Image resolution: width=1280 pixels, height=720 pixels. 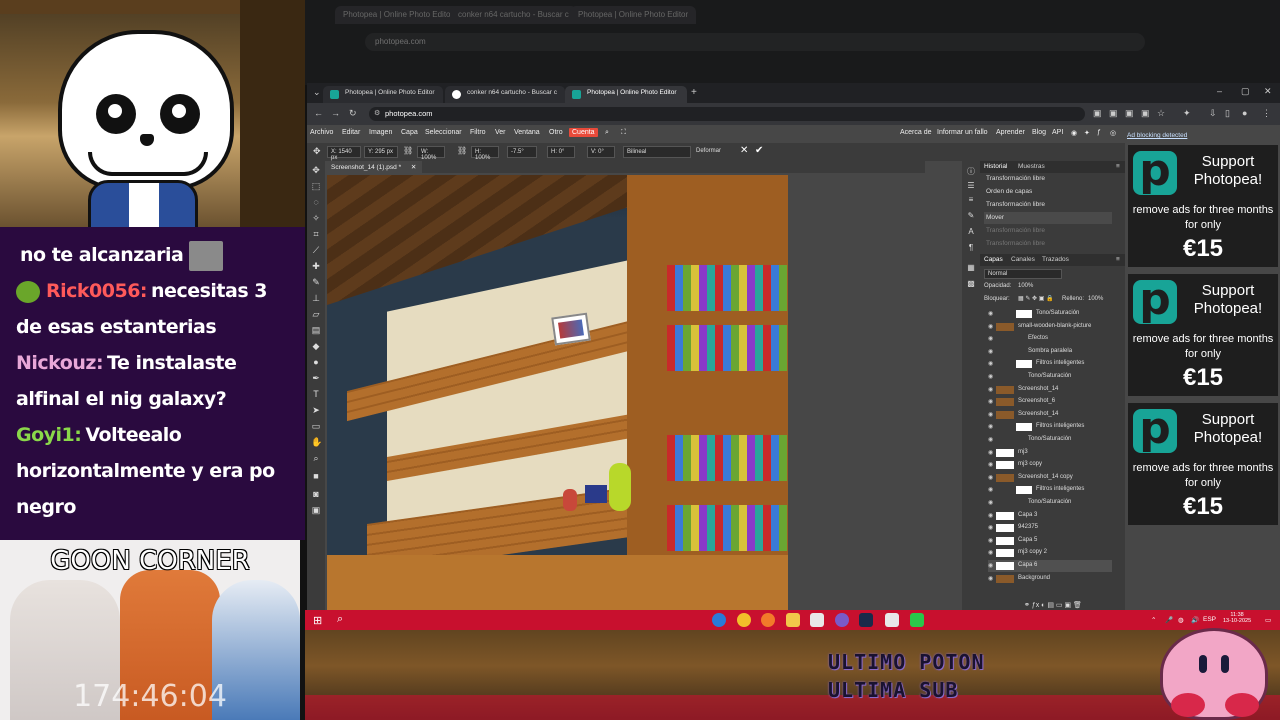 I want to click on blend-mode-select: Normal, so click(x=1023, y=274).